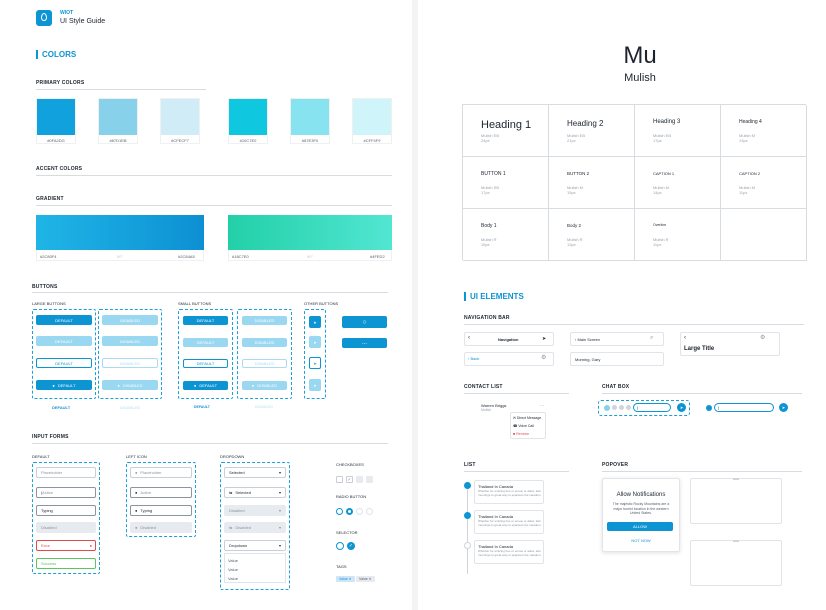  I want to click on active-input: | Active, so click(66, 492).